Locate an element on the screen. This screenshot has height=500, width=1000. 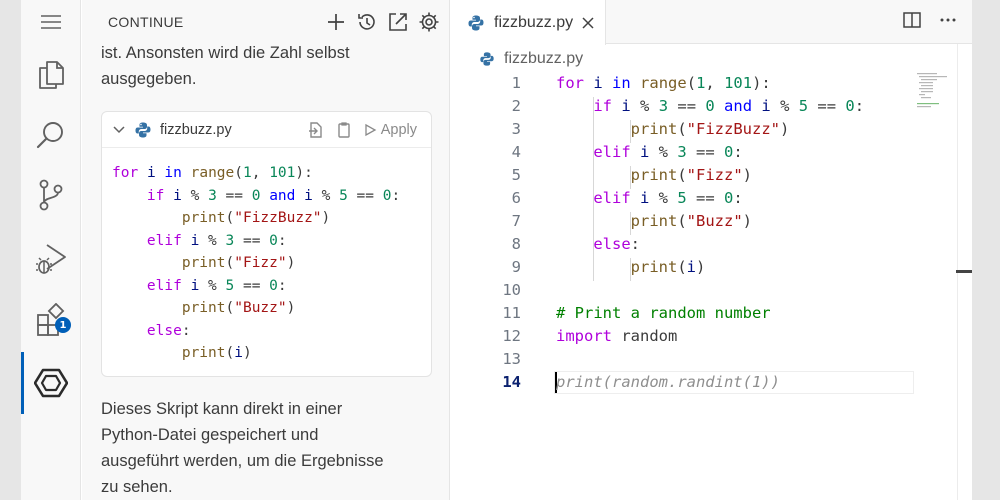
extensions-badge: 1 is located at coordinates (63, 325).